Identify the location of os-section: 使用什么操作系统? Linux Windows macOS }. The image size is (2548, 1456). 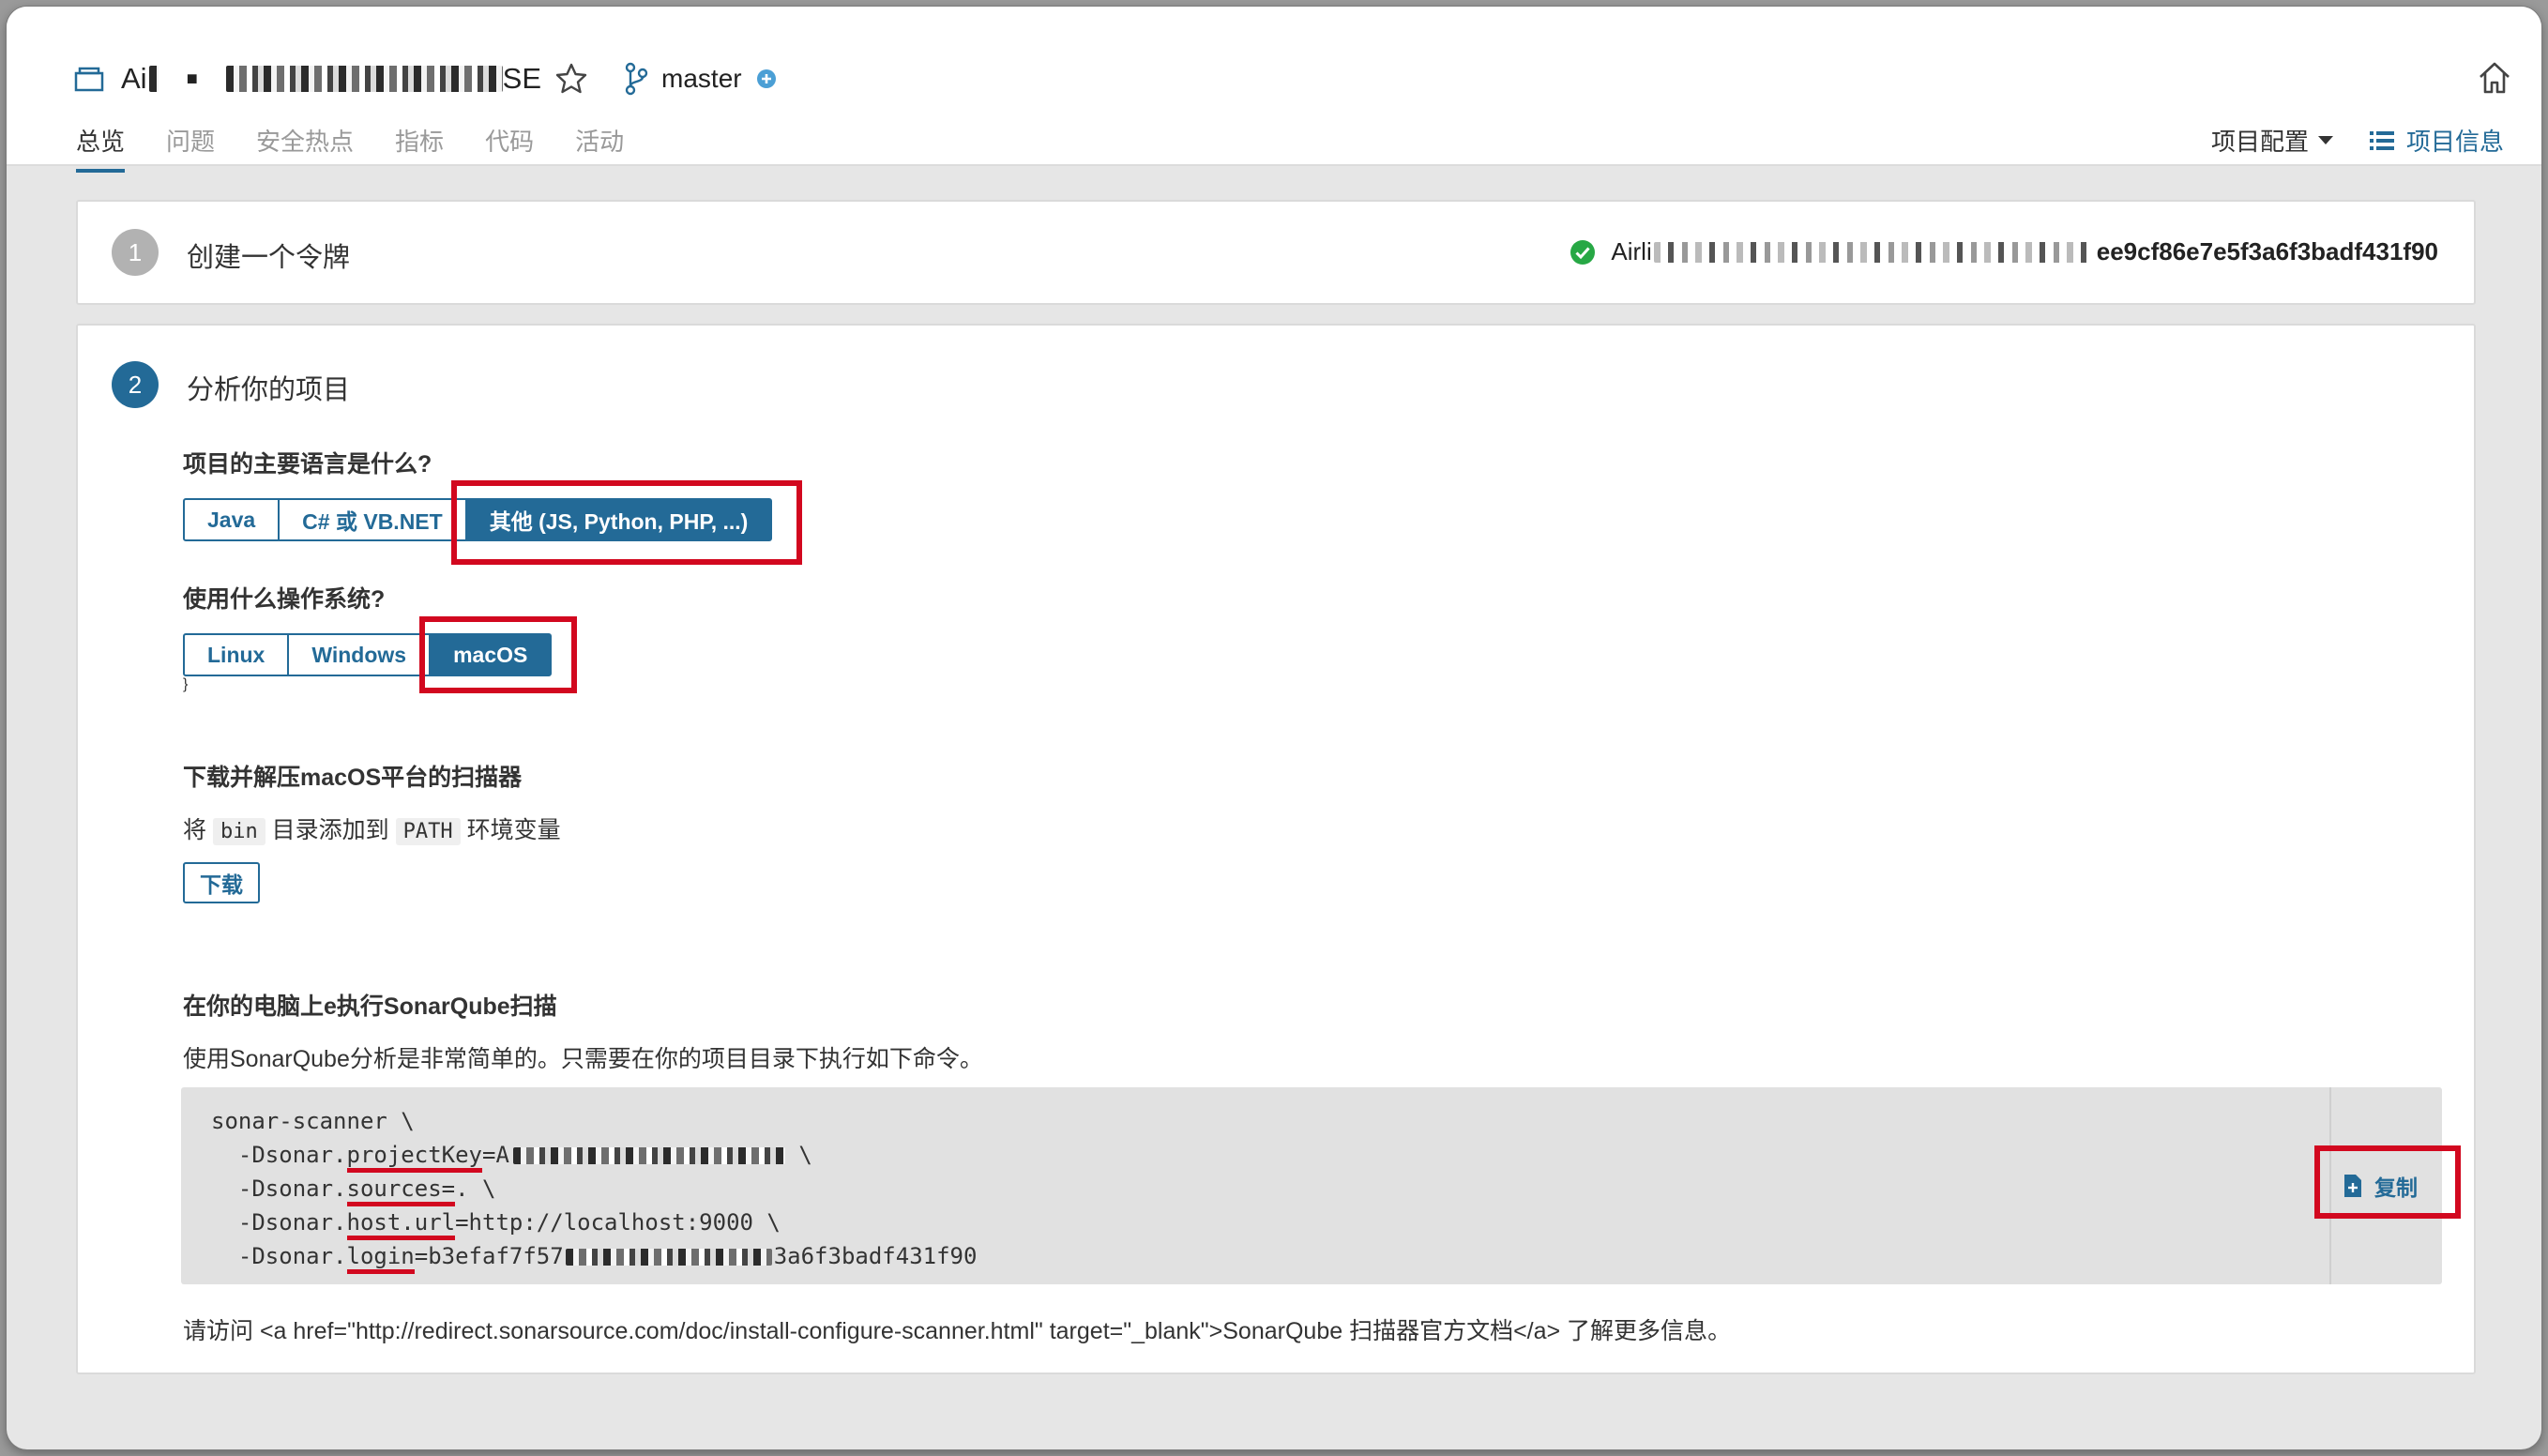
(368, 637).